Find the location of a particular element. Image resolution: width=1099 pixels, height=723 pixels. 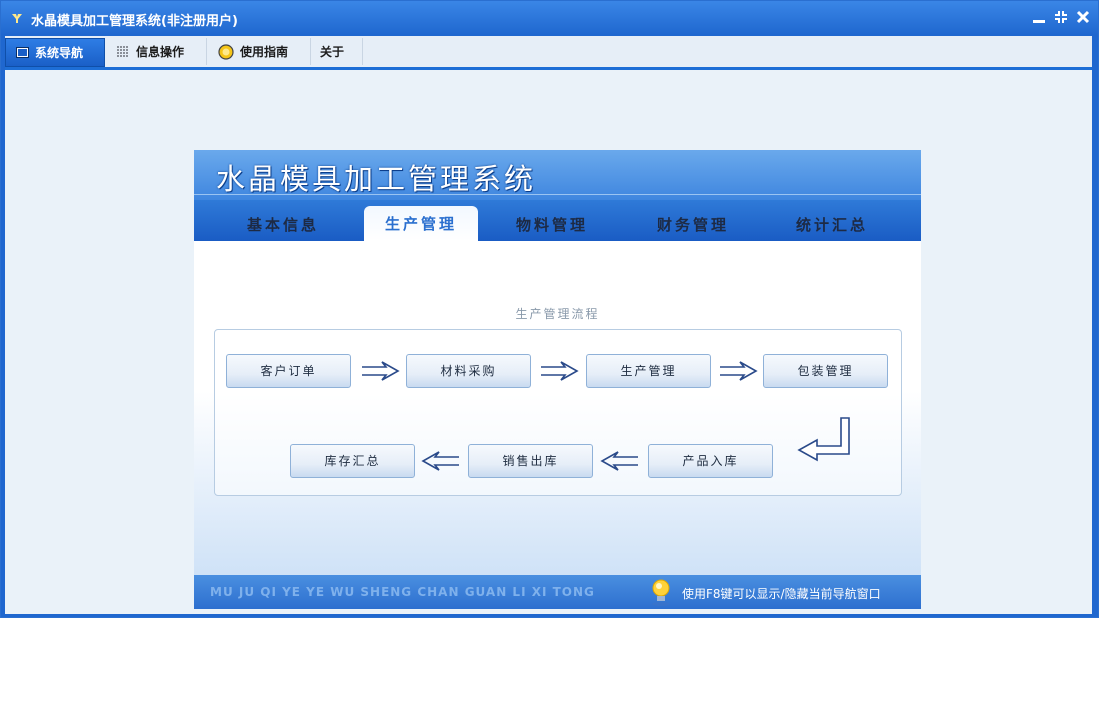

window-controls is located at coordinates (1061, 17).